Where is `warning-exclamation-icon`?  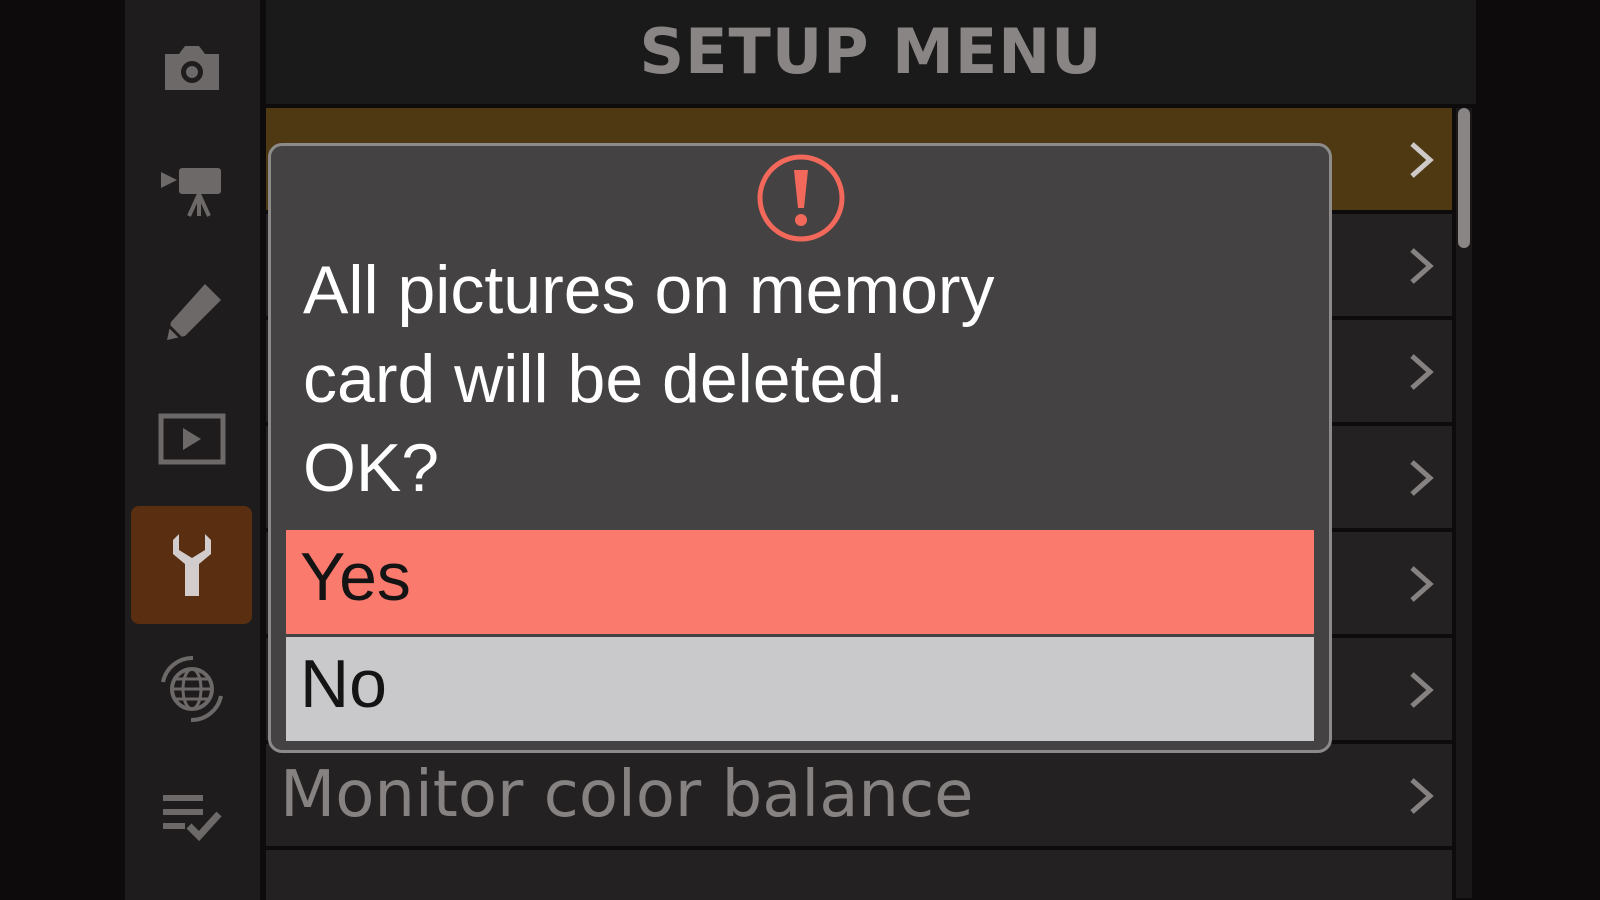 warning-exclamation-icon is located at coordinates (801, 198).